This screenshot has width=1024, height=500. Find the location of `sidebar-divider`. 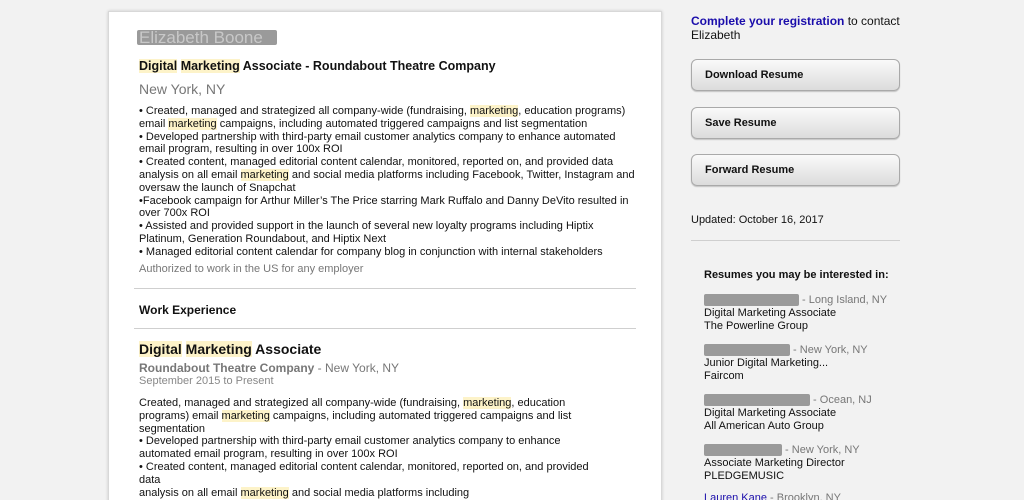

sidebar-divider is located at coordinates (795, 240).